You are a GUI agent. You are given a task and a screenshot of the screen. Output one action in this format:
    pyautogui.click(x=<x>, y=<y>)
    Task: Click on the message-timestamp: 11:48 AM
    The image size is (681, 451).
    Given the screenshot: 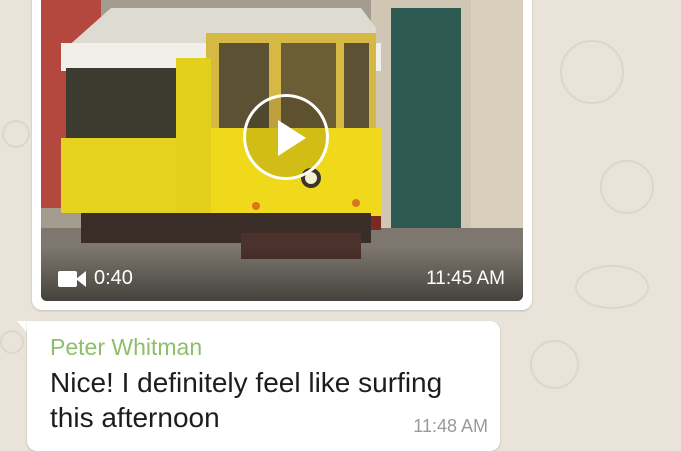 What is the action you would take?
    pyautogui.click(x=450, y=426)
    